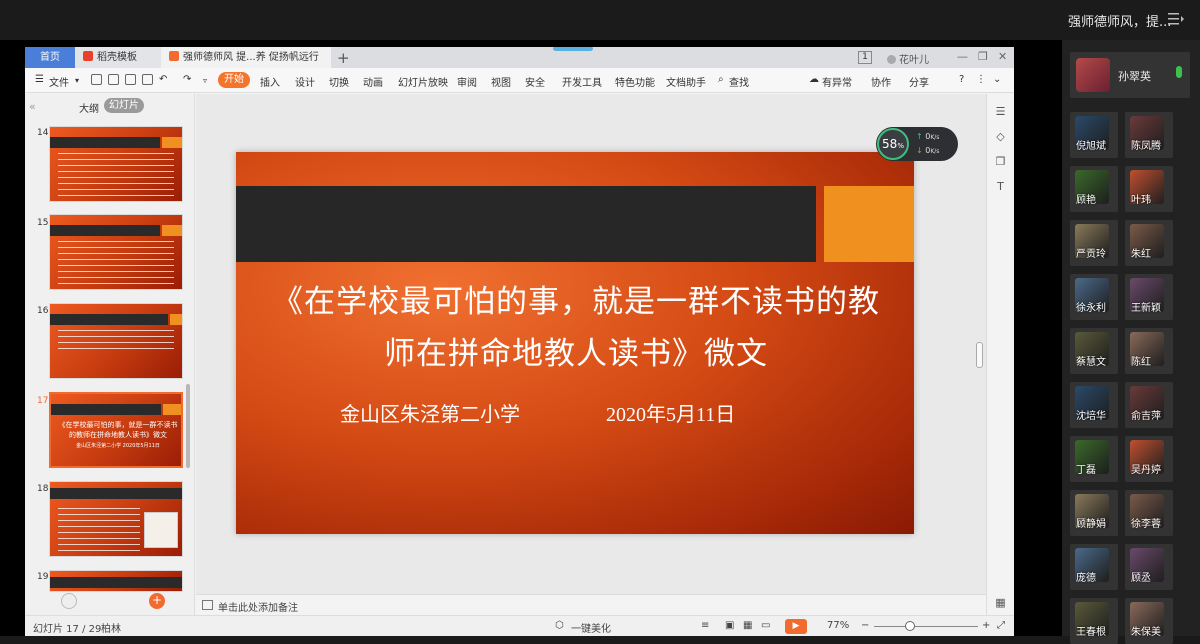  Describe the element at coordinates (961, 79) in the screenshot. I see `help-icon: ?` at that location.